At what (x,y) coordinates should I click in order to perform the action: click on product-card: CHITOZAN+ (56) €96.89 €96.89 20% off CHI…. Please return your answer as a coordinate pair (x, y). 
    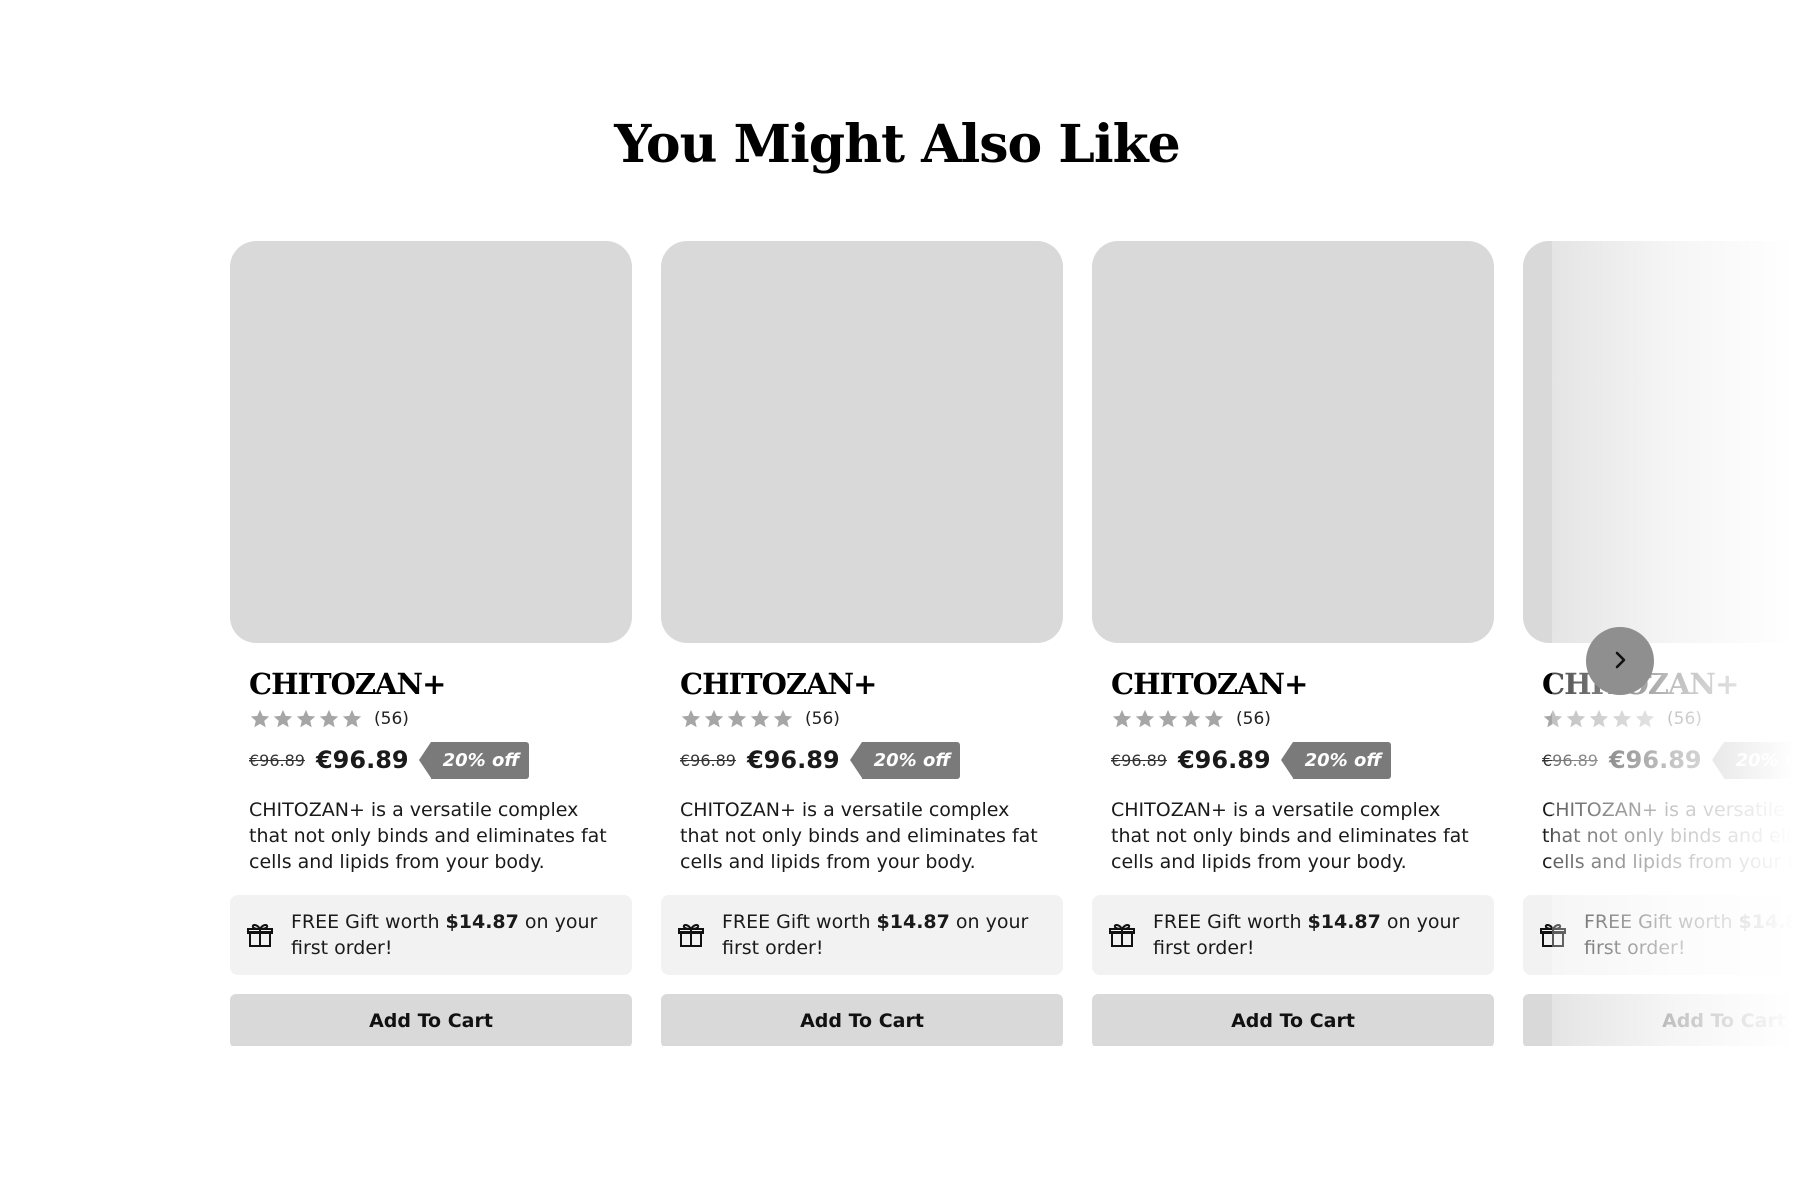
    Looking at the image, I should click on (1658, 643).